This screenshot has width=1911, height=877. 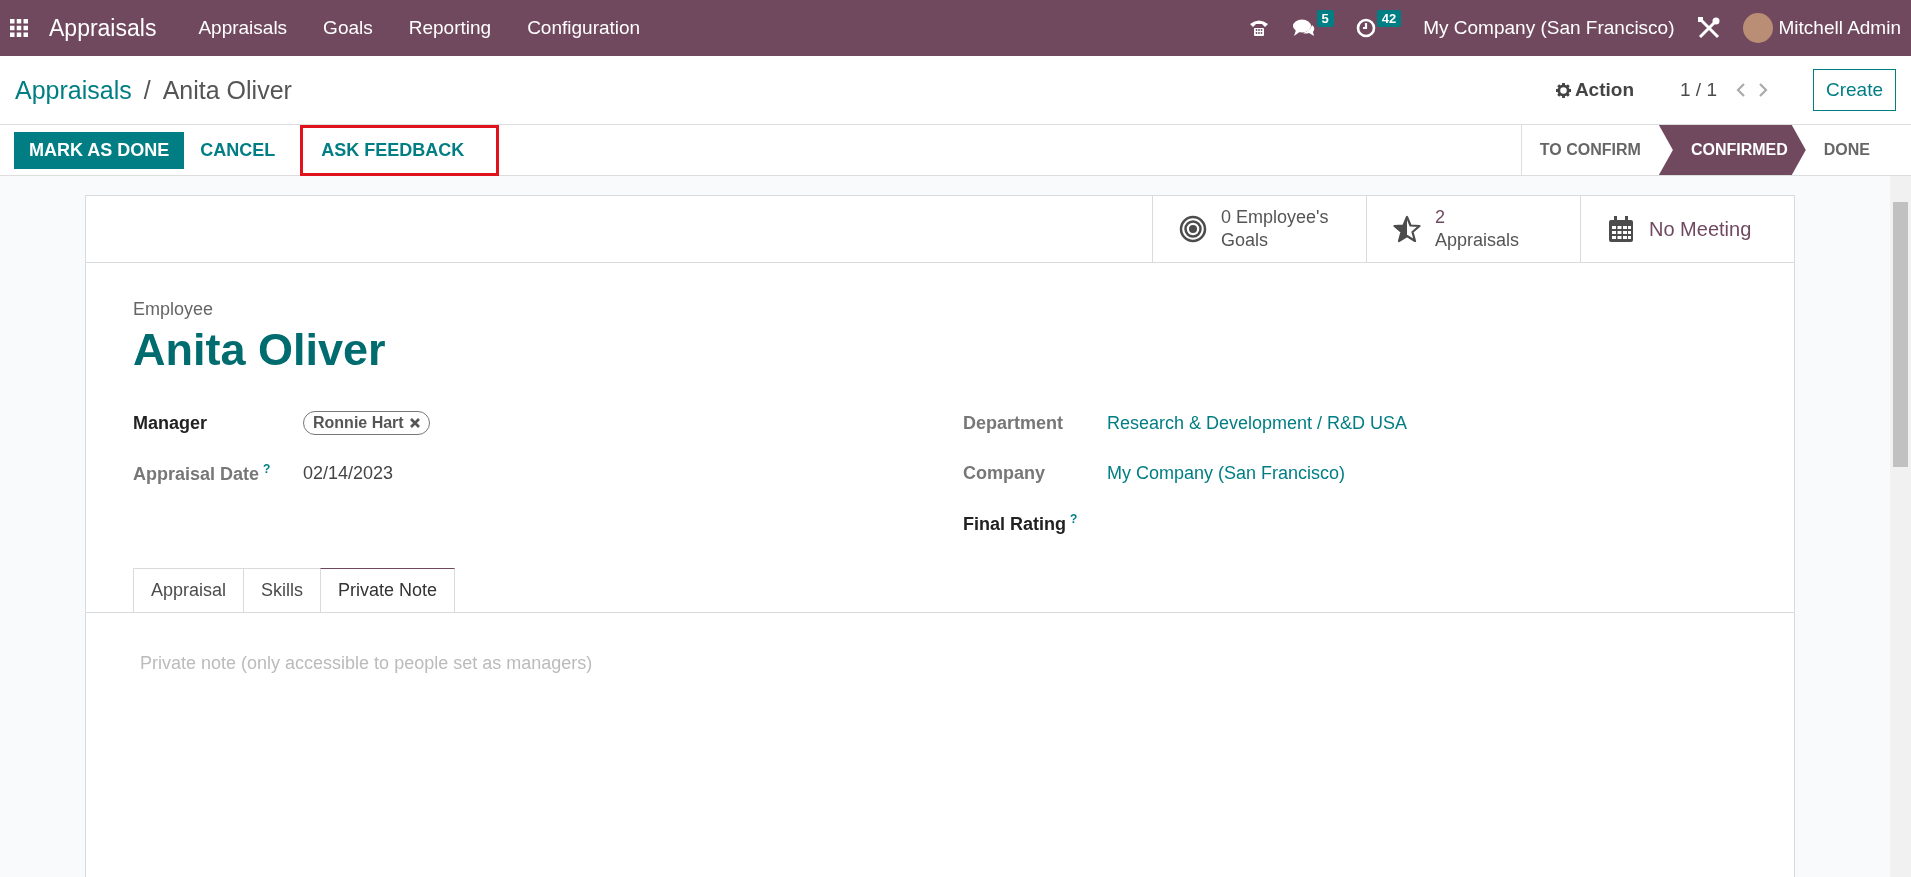 What do you see at coordinates (1846, 150) in the screenshot?
I see `status-stage: DONE` at bounding box center [1846, 150].